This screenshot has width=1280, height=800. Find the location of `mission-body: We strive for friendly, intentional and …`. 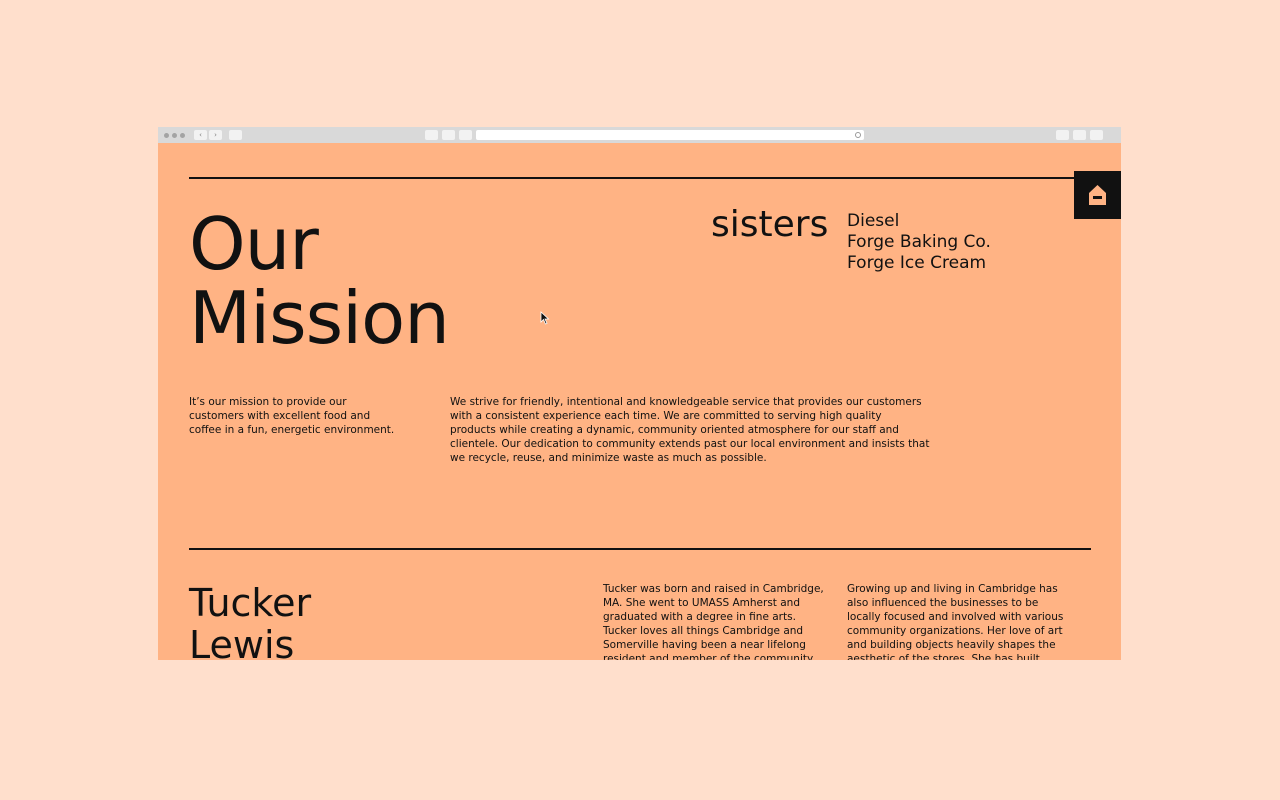

mission-body: We strive for friendly, intentional and … is located at coordinates (690, 430).